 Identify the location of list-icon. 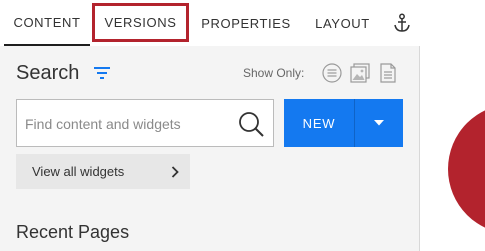
(332, 73).